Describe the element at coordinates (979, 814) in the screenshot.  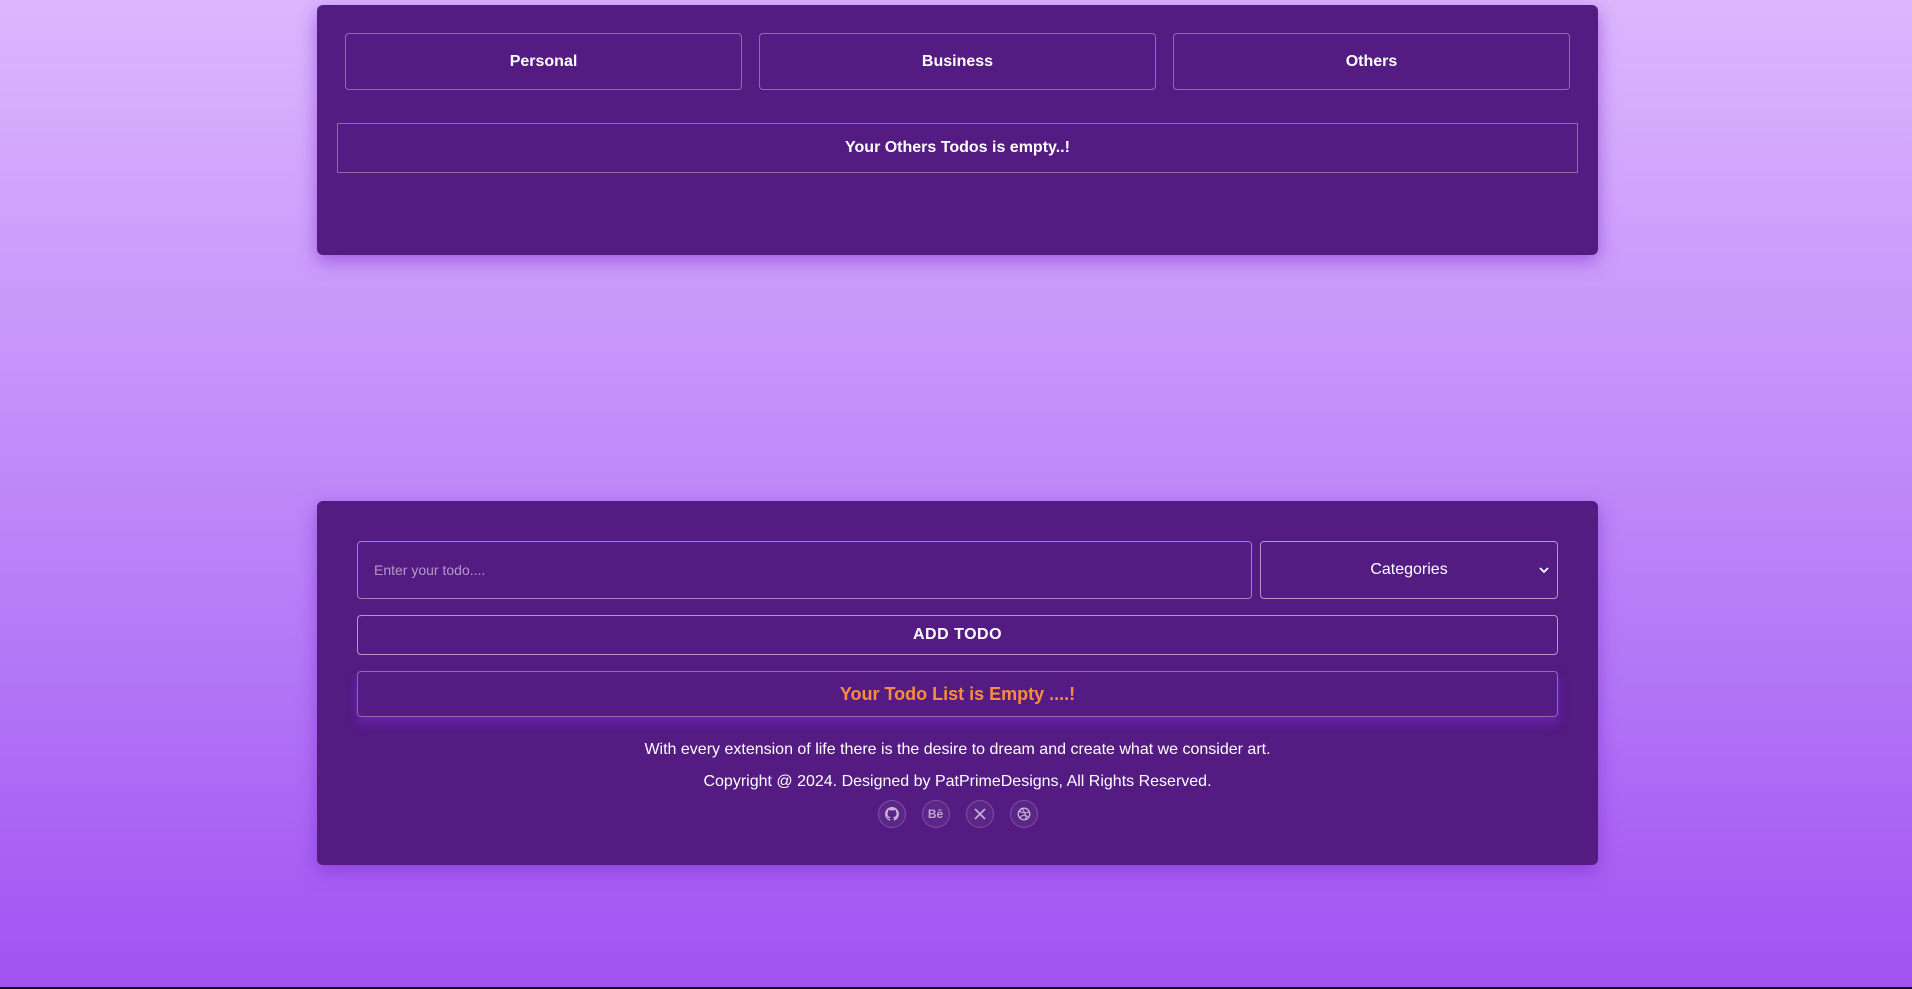
I see `x-twitter-icon` at that location.